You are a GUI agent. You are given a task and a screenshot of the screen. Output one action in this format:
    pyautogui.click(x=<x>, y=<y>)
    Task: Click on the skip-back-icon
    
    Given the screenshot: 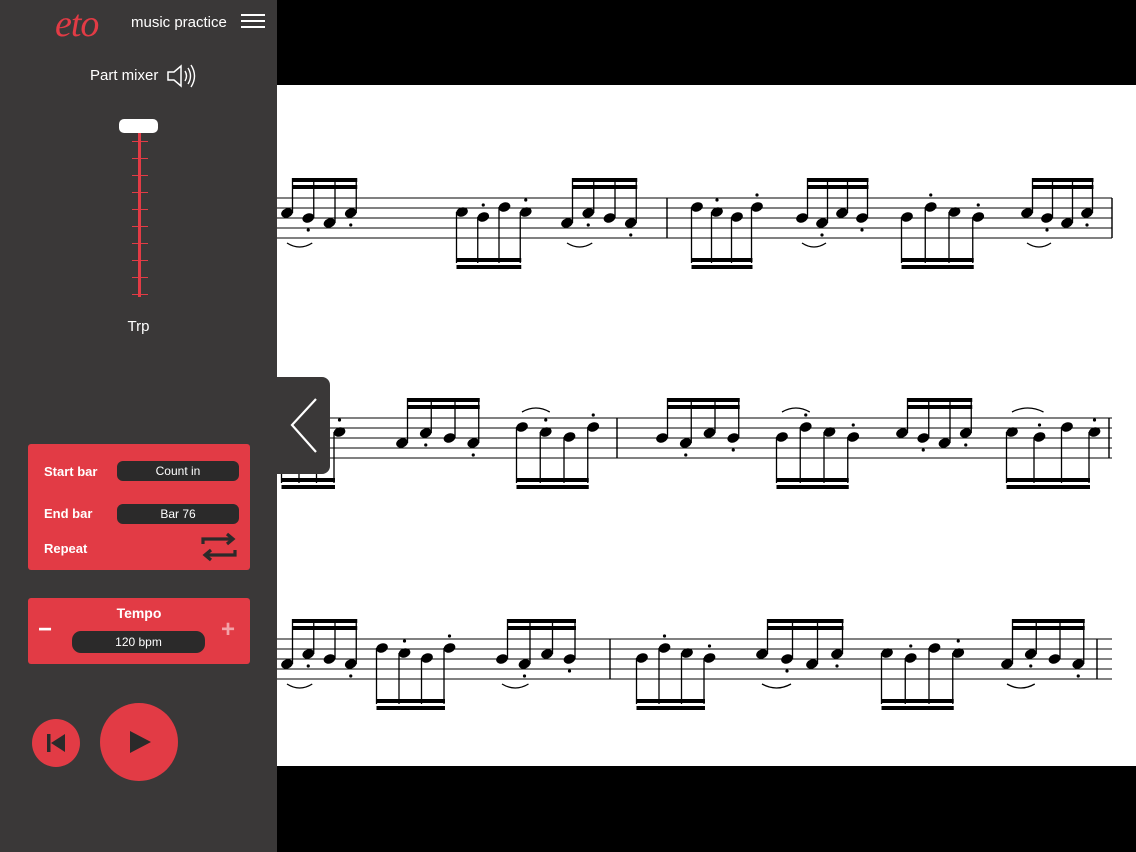 What is the action you would take?
    pyautogui.click(x=56, y=743)
    